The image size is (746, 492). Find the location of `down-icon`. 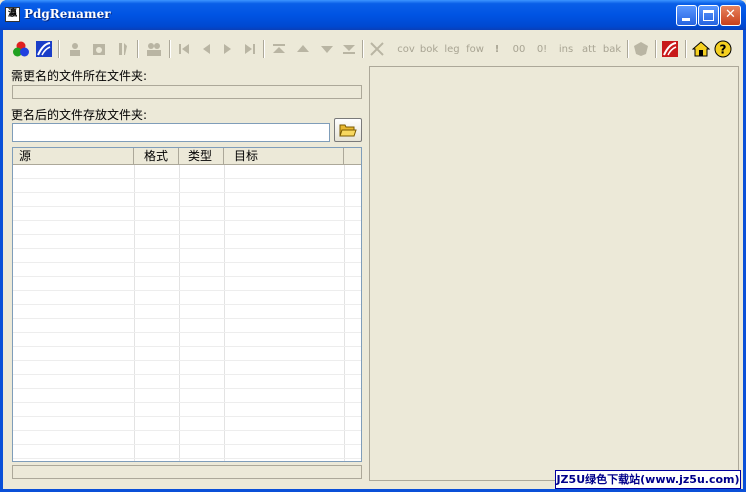

down-icon is located at coordinates (327, 49).